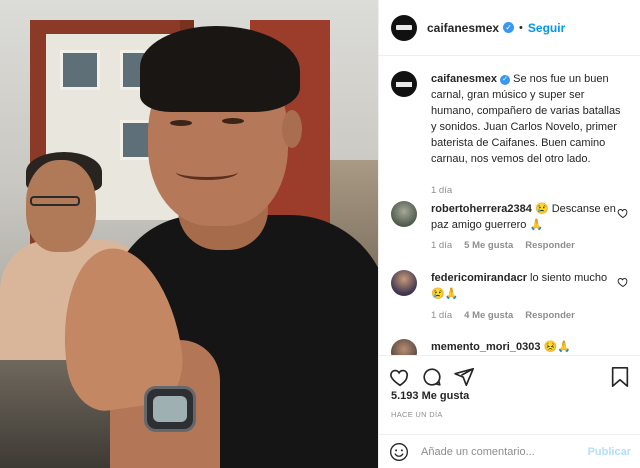 The height and width of the screenshot is (468, 640). I want to click on comment-text: federicomirandacr lo siento mucho 😢🙏, so click(526, 286).